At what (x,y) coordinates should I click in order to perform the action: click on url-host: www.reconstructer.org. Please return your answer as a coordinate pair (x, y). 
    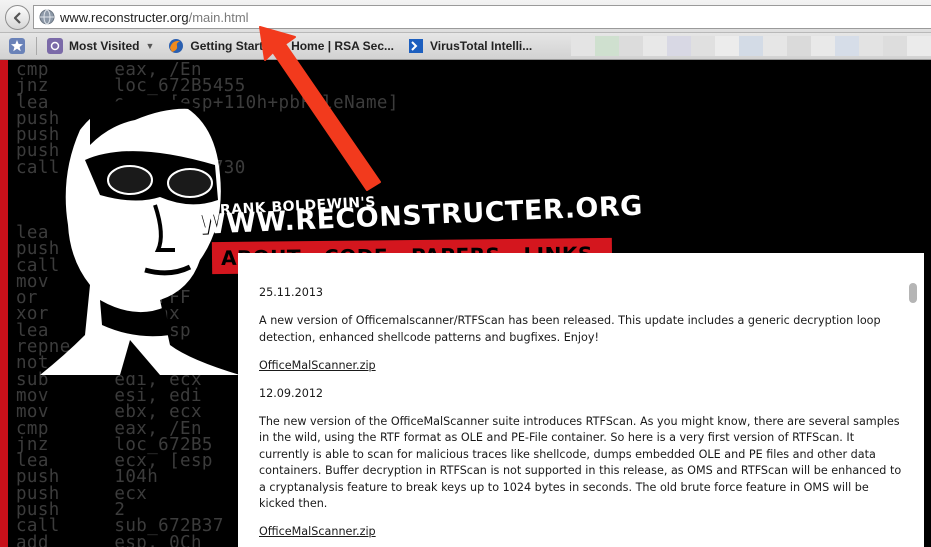
    Looking at the image, I should click on (124, 17).